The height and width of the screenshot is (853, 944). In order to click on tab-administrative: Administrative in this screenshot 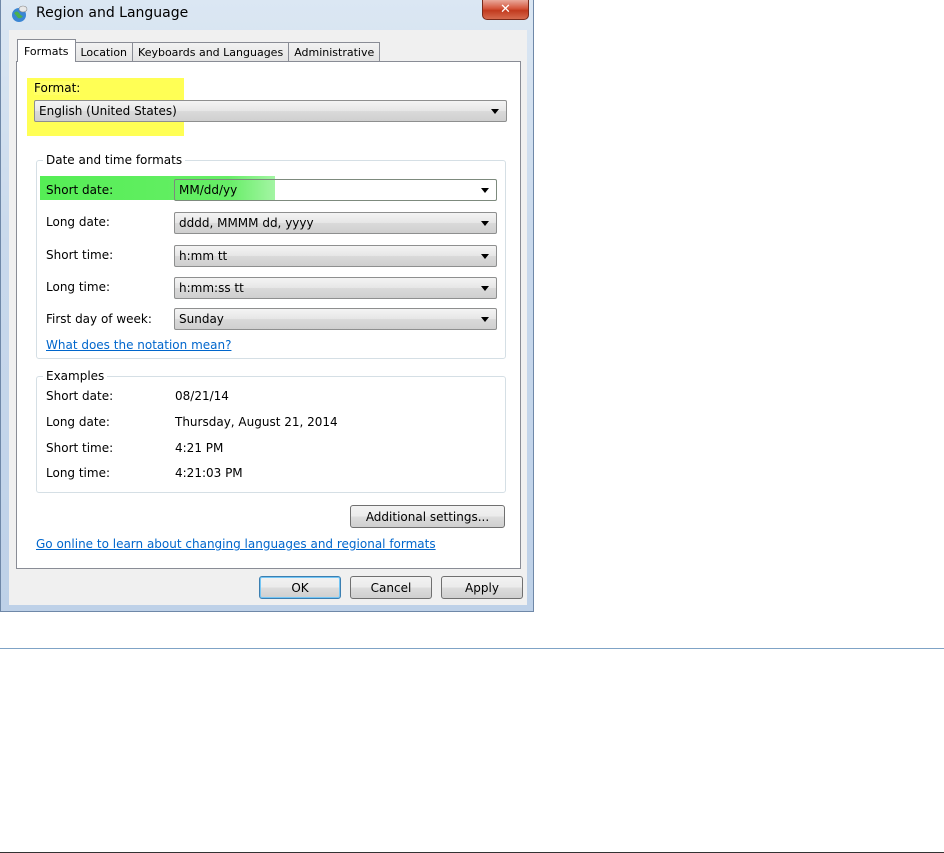, I will do `click(334, 52)`.